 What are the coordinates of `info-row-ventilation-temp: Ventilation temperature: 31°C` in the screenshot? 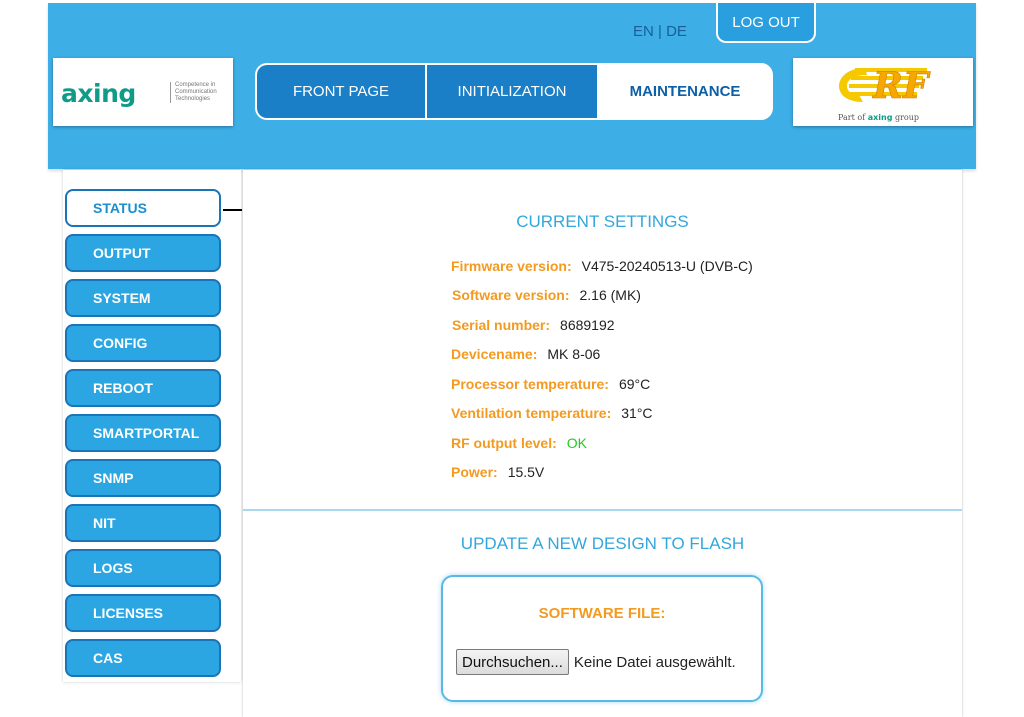 It's located at (552, 413).